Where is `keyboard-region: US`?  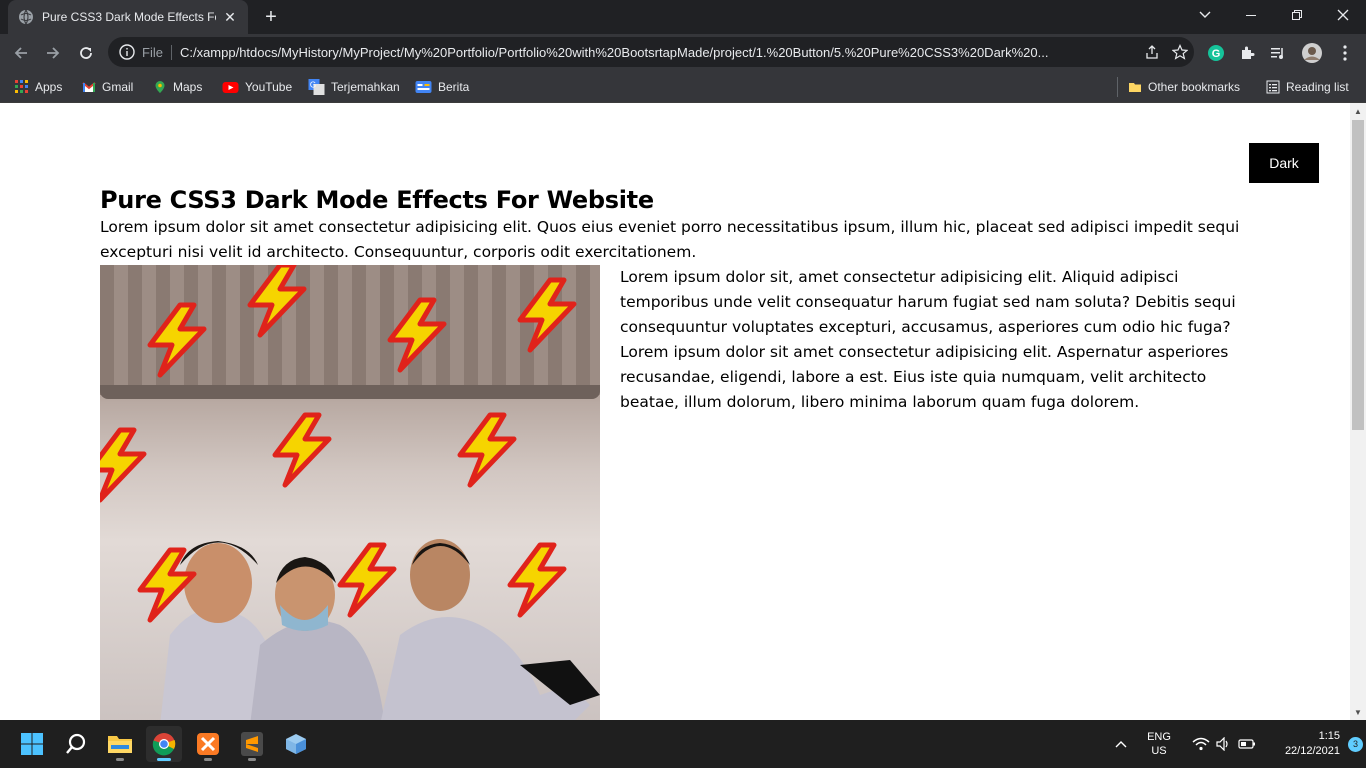 keyboard-region: US is located at coordinates (1159, 751).